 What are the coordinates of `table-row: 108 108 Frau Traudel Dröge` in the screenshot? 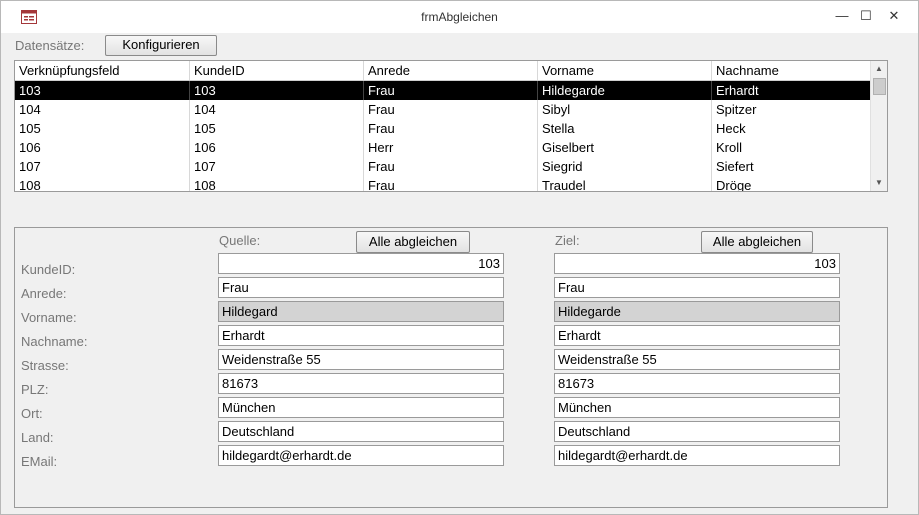 It's located at (442, 183).